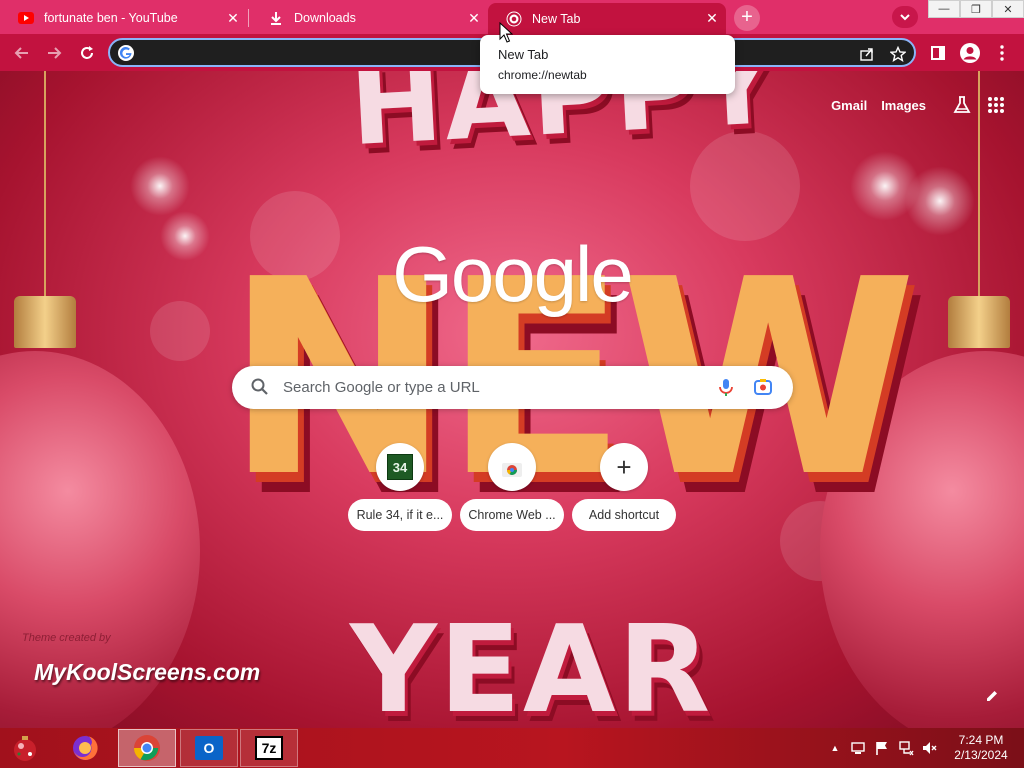  I want to click on plus-icon: +, so click(624, 467).